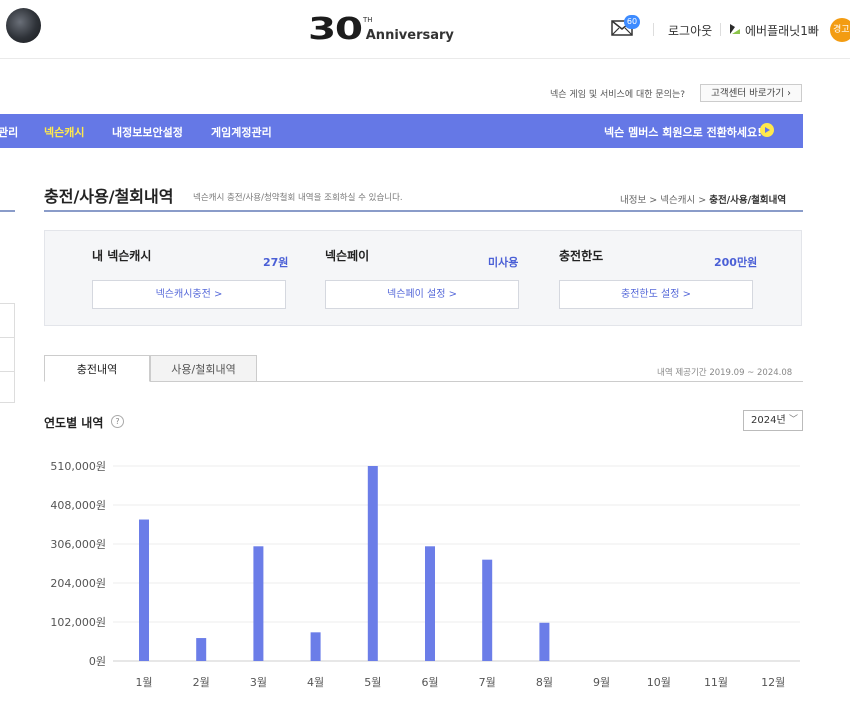  Describe the element at coordinates (78, 544) in the screenshot. I see `y-tick-label: 306,000원` at that location.